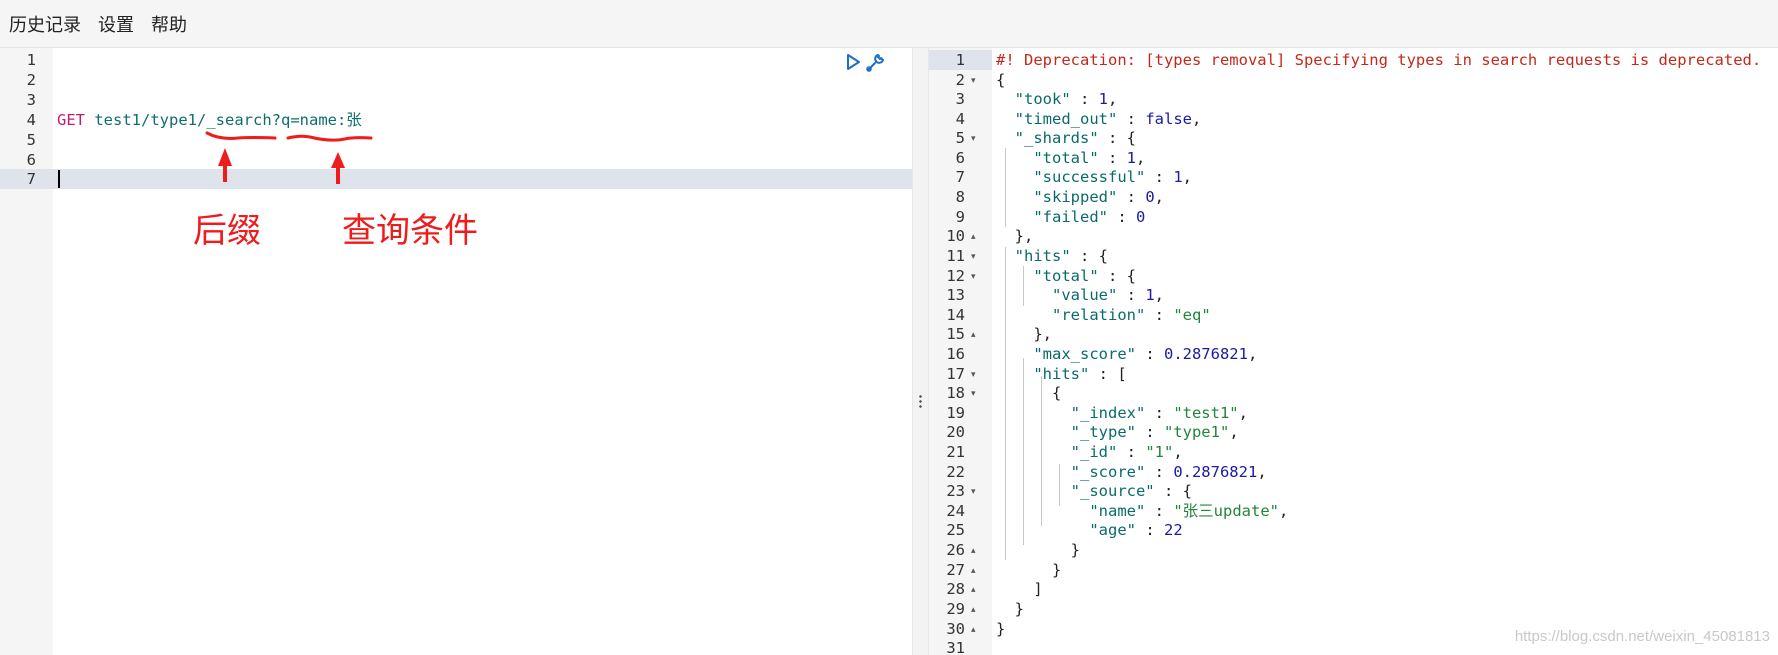 This screenshot has width=1778, height=655. Describe the element at coordinates (1038, 550) in the screenshot. I see `response-line-26: }` at that location.